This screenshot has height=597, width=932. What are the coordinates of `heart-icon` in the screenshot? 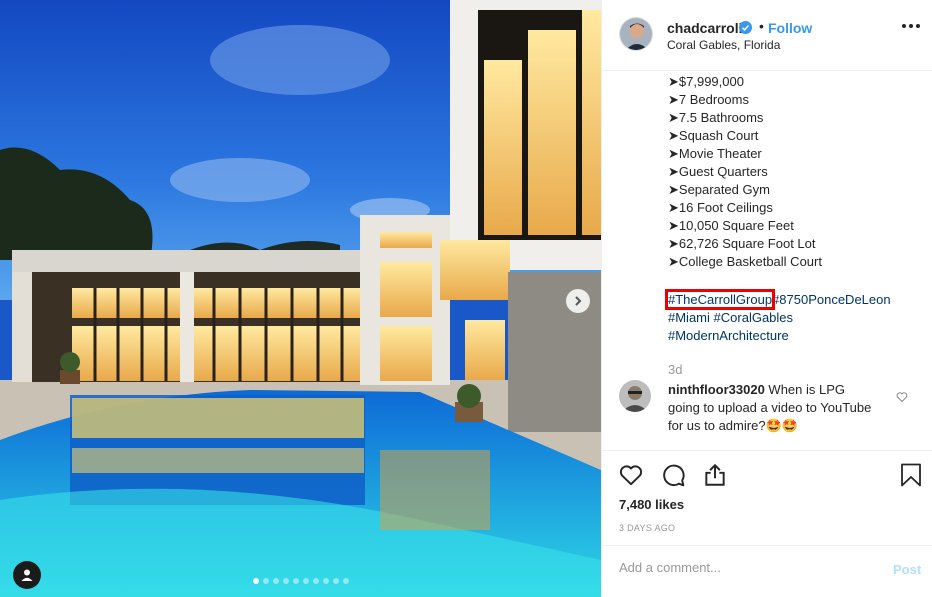 It's located at (631, 475).